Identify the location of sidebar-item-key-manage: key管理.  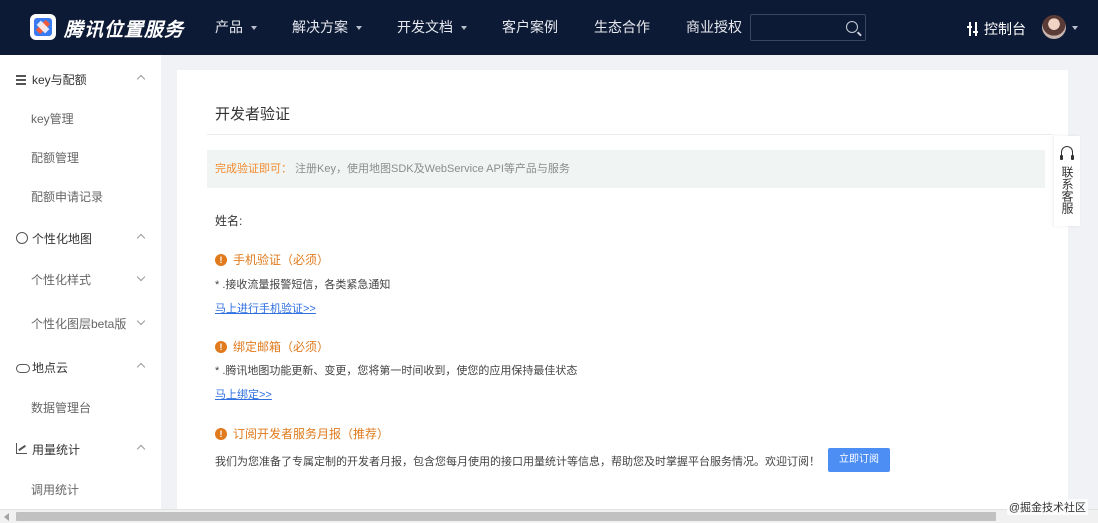
(80, 118).